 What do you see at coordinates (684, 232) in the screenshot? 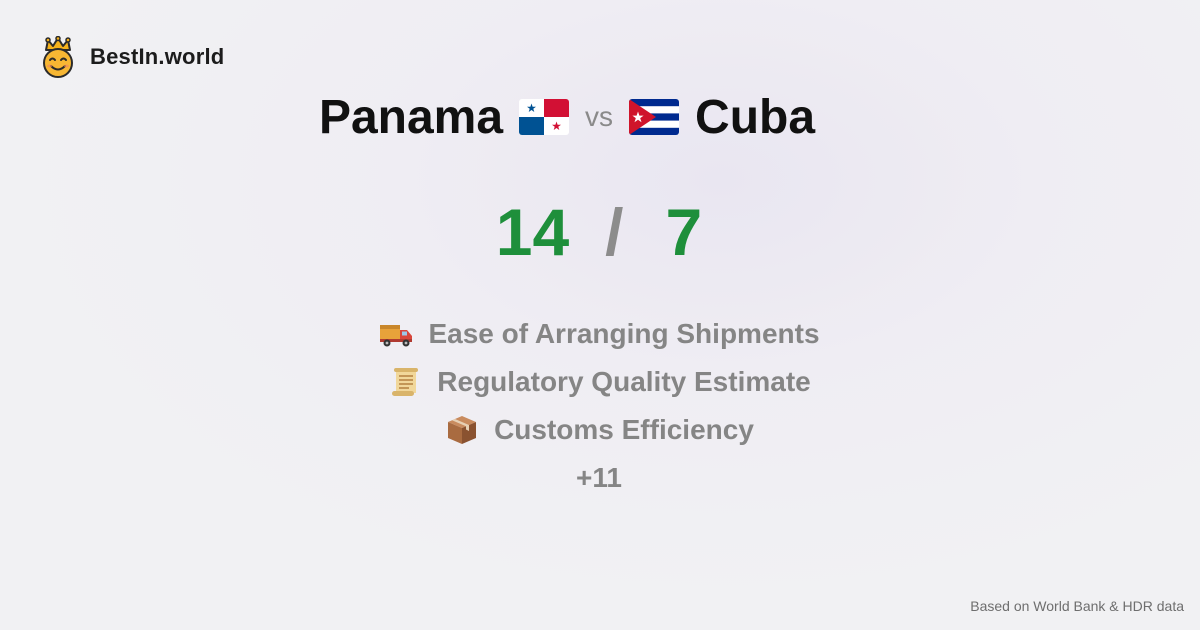
I see `right-score: 7` at bounding box center [684, 232].